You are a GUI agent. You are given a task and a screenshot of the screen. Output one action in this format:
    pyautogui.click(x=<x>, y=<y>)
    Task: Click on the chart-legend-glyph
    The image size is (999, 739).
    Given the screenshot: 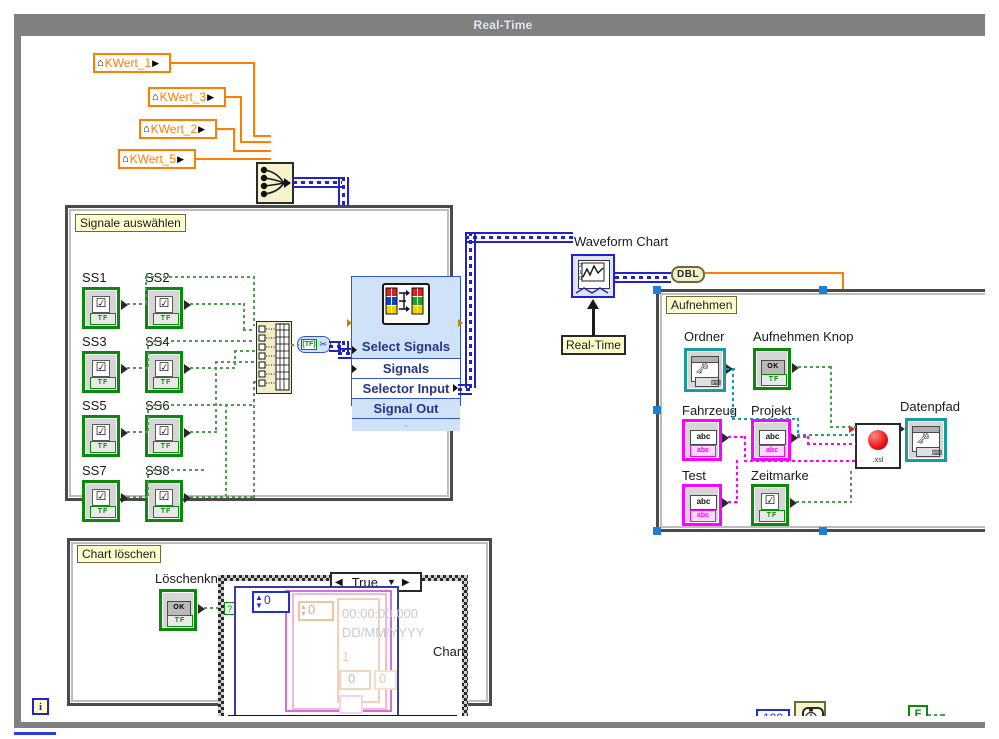 What is the action you would take?
    pyautogui.click(x=592, y=290)
    